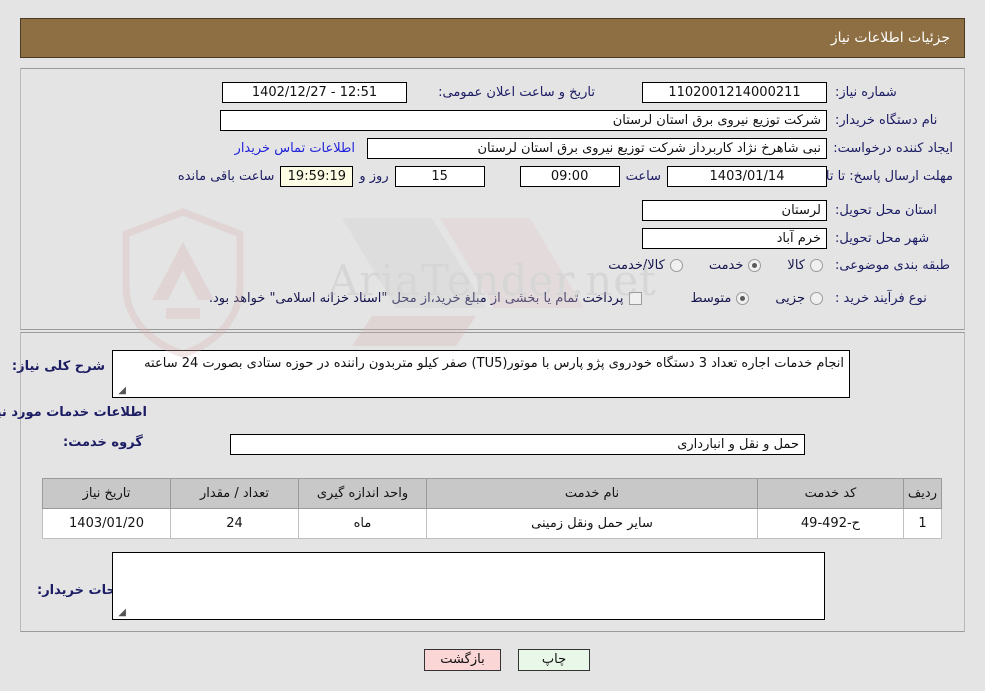 This screenshot has height=691, width=985. What do you see at coordinates (226, 176) in the screenshot?
I see `countdown-label: ساعت باقی مانده` at bounding box center [226, 176].